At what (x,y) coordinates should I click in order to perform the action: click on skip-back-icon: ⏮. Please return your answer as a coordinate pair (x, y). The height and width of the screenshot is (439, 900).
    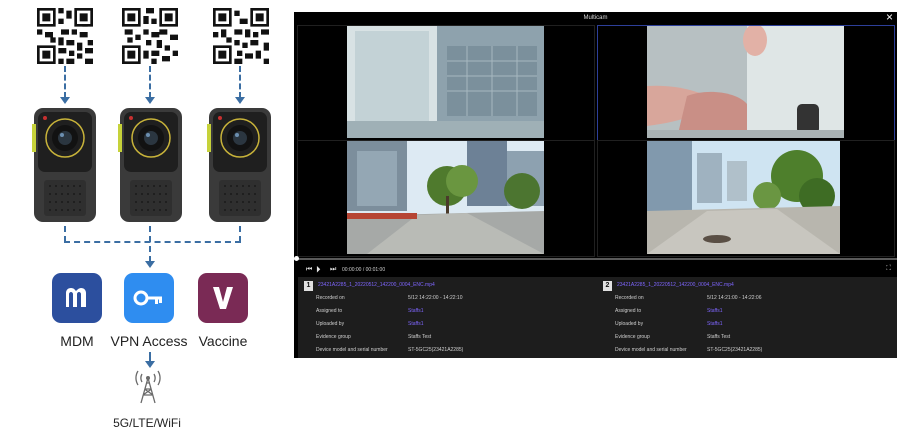
    Looking at the image, I should click on (309, 270).